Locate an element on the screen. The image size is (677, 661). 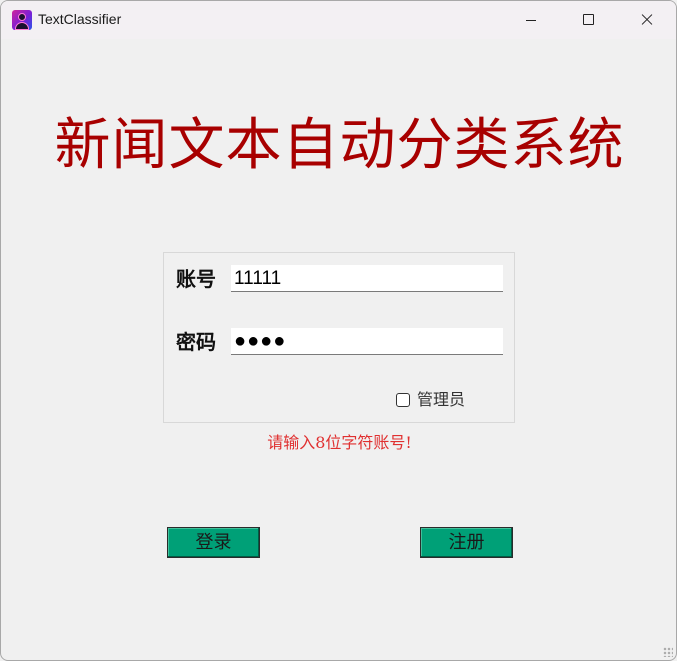
admin-checkbox-label: 管理员 is located at coordinates (441, 400).